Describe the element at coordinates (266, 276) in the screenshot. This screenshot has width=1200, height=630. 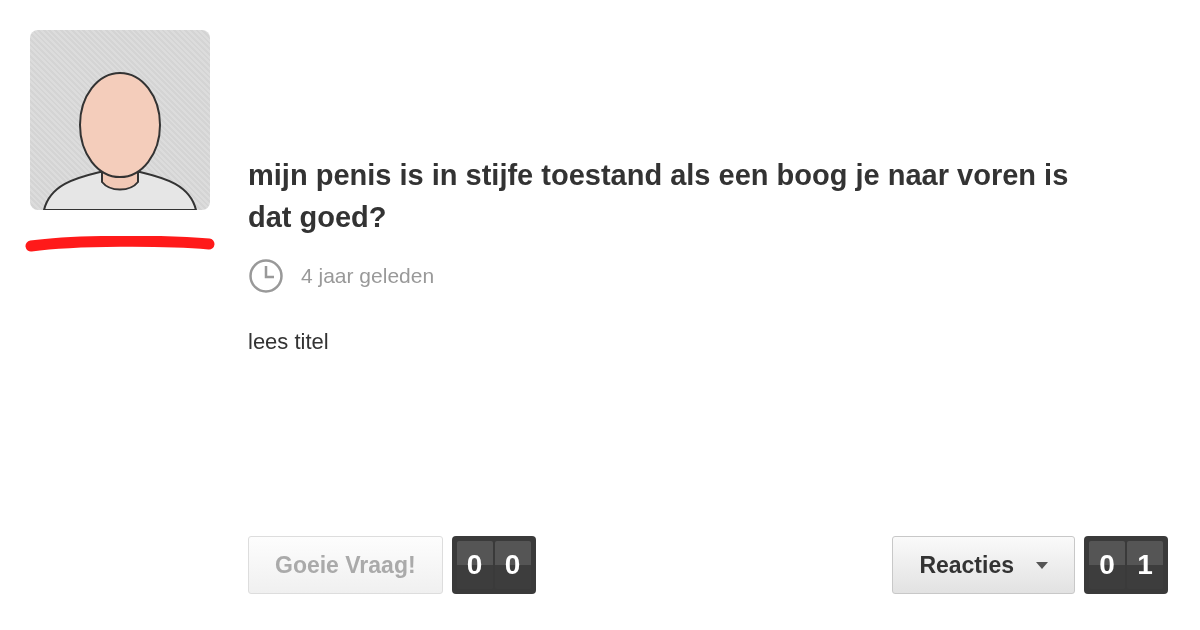
I see `clock-icon` at that location.